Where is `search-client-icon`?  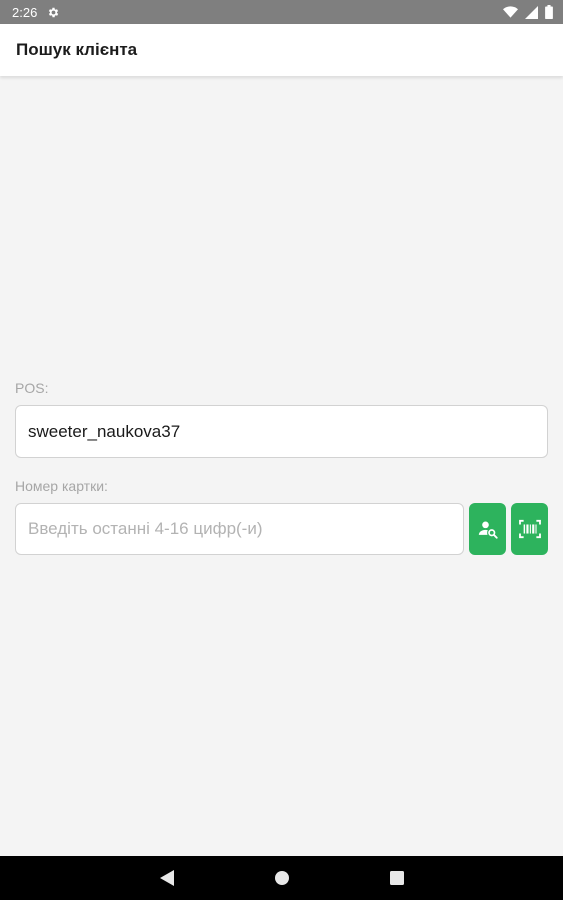
search-client-icon is located at coordinates (488, 529).